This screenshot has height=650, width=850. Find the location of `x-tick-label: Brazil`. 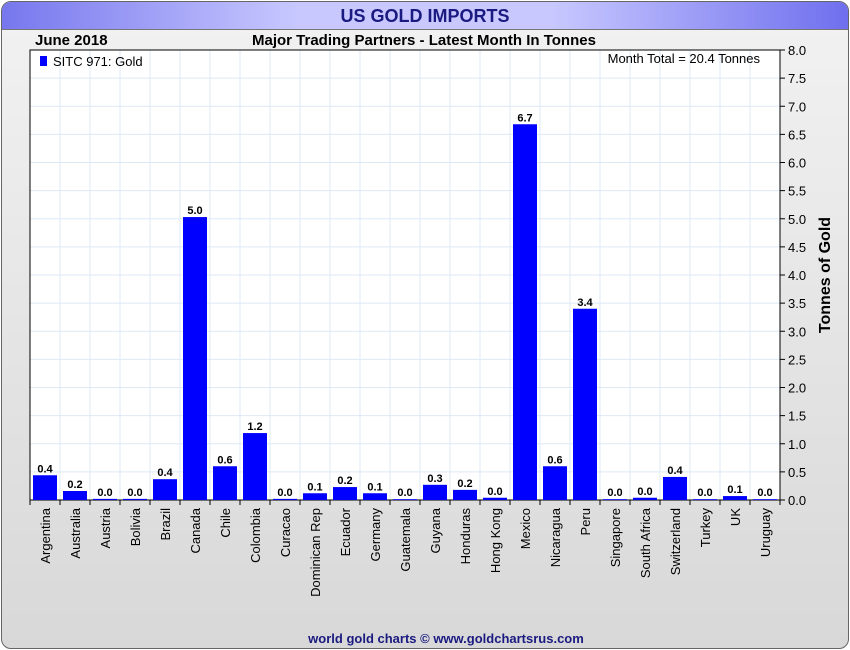

x-tick-label: Brazil is located at coordinates (165, 524).